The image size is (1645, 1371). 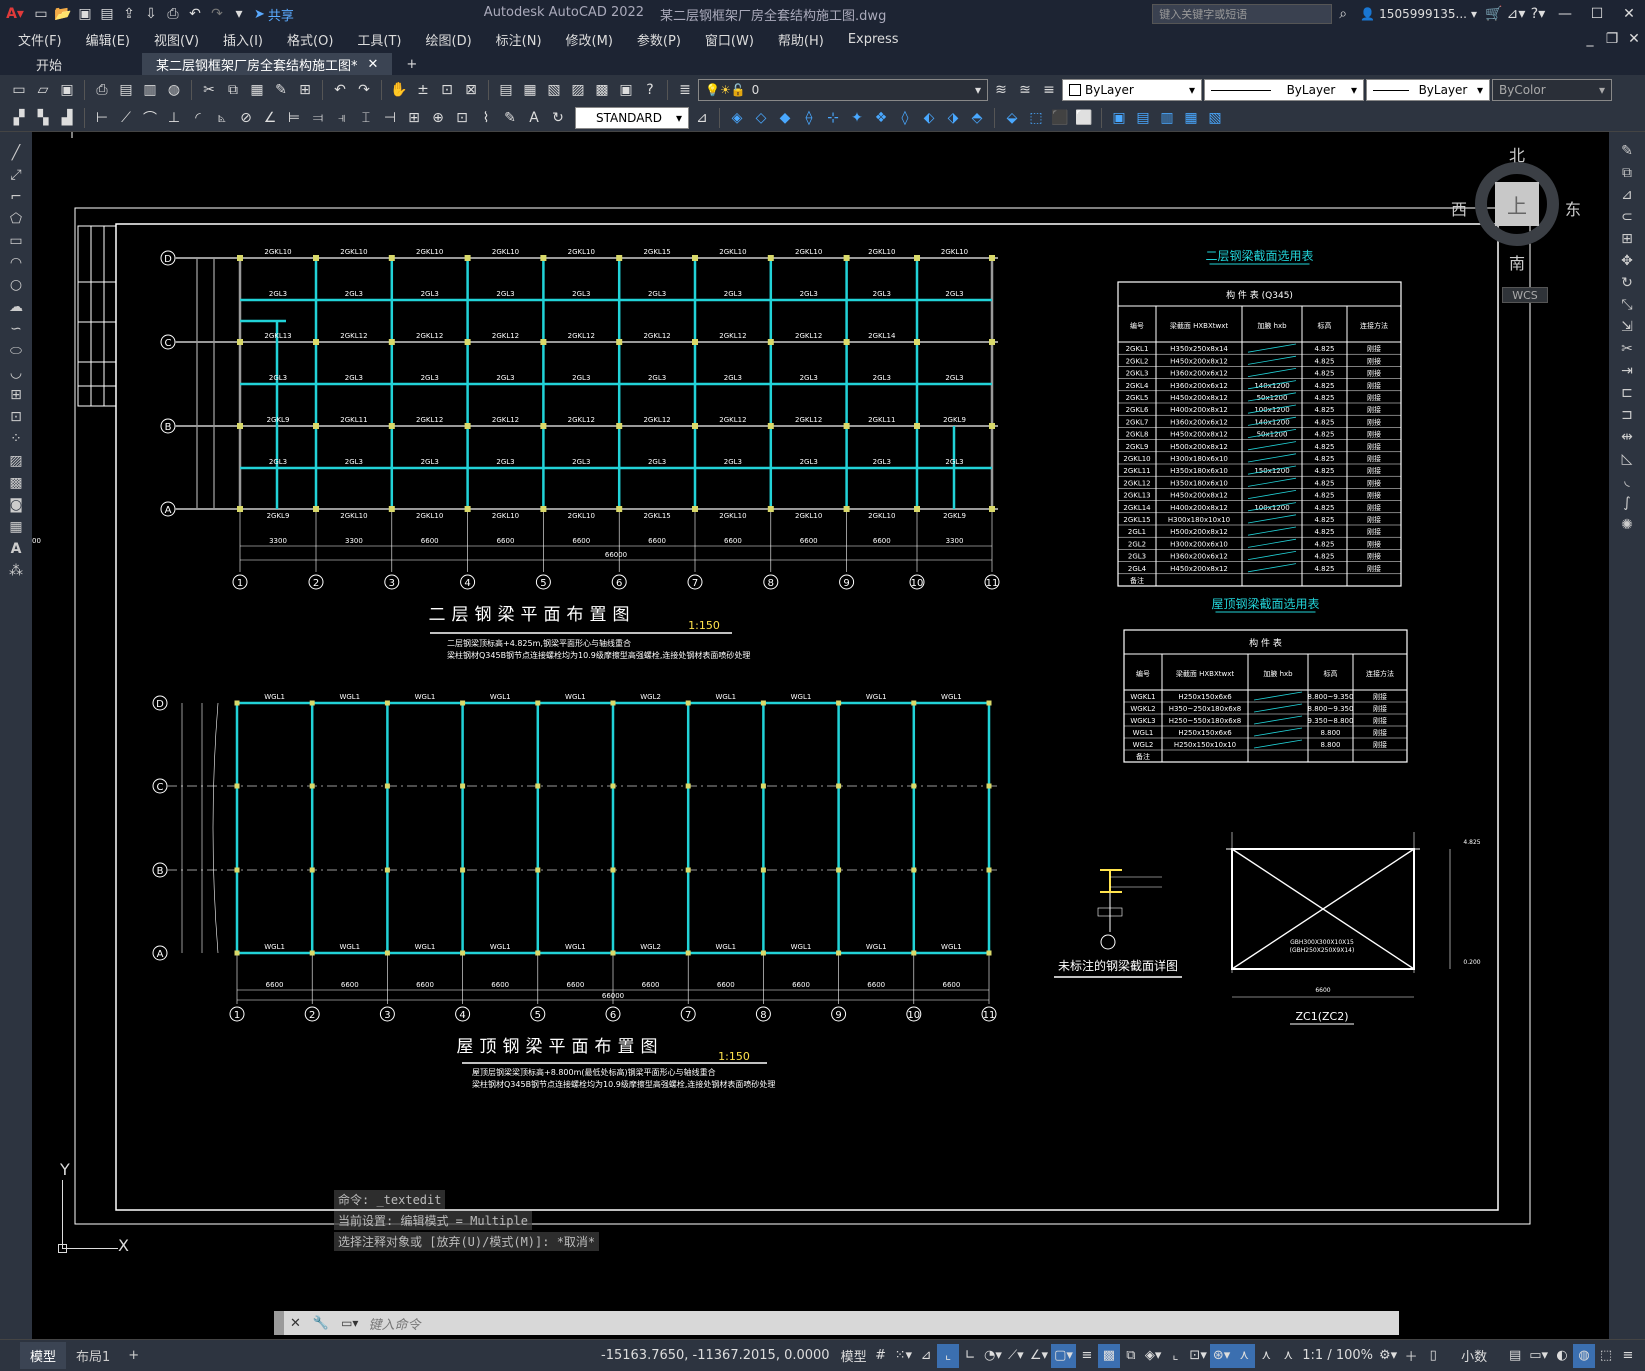 I want to click on explode-icon: ✺, so click(x=1627, y=525).